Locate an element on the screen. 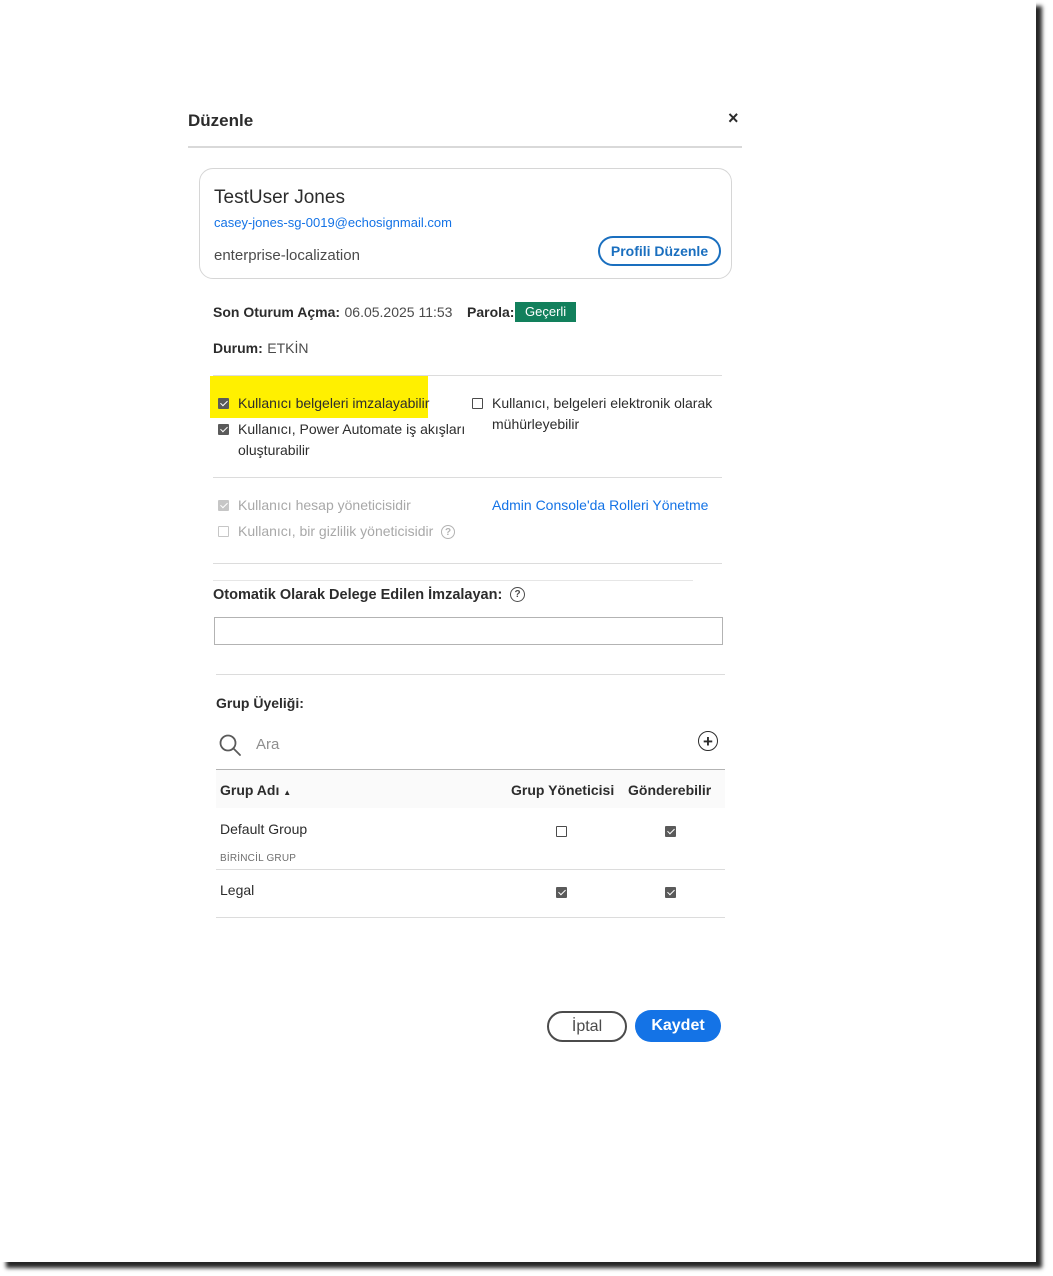  save-button: Kaydet is located at coordinates (678, 1026).